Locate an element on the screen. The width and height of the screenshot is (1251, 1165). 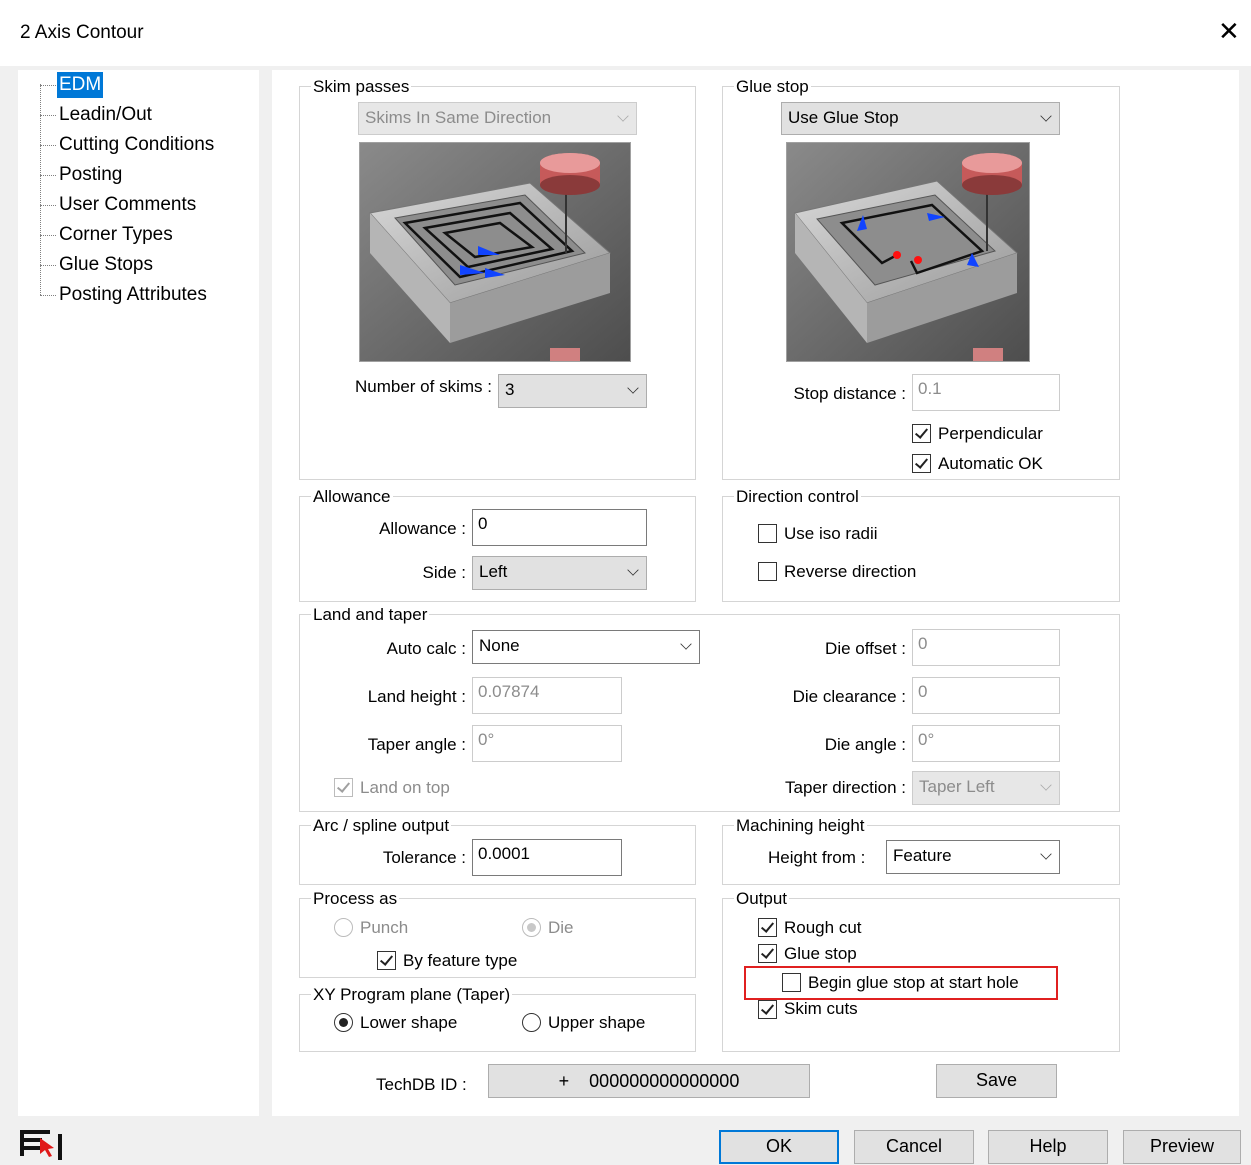
use-iso-radii-label: Use iso radii is located at coordinates (831, 533).